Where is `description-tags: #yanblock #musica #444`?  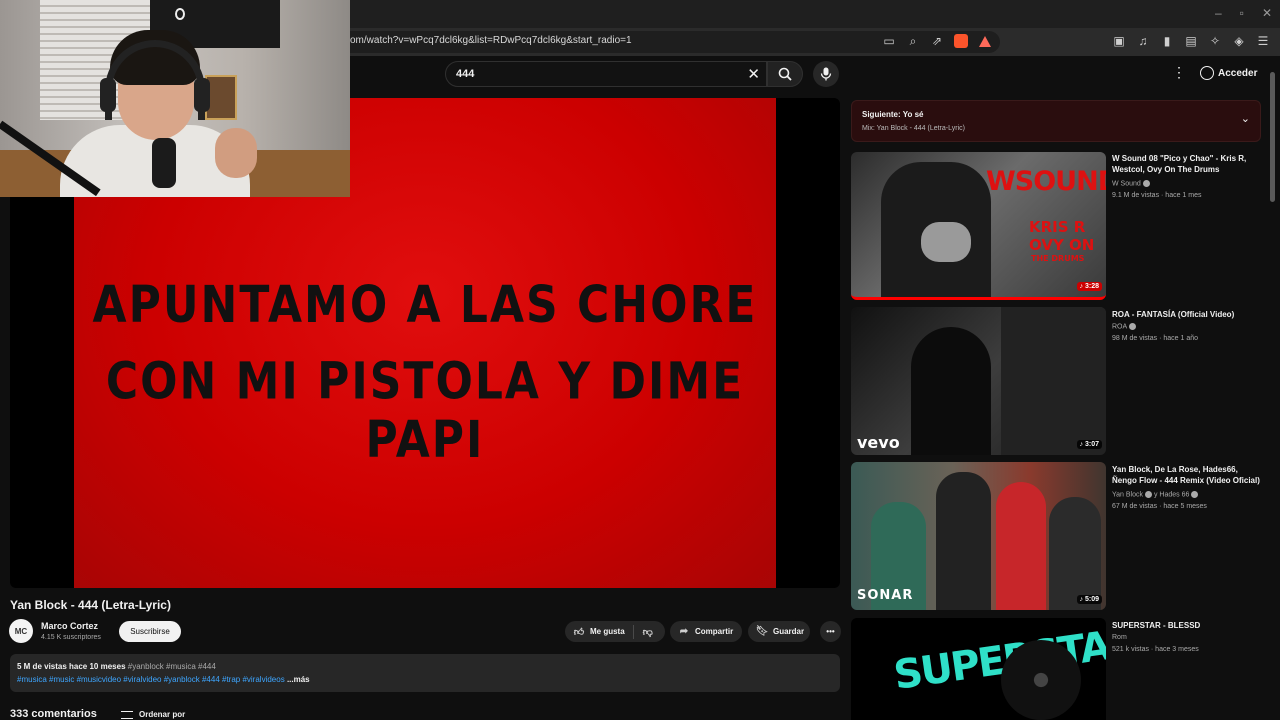 description-tags: #yanblock #musica #444 is located at coordinates (171, 666).